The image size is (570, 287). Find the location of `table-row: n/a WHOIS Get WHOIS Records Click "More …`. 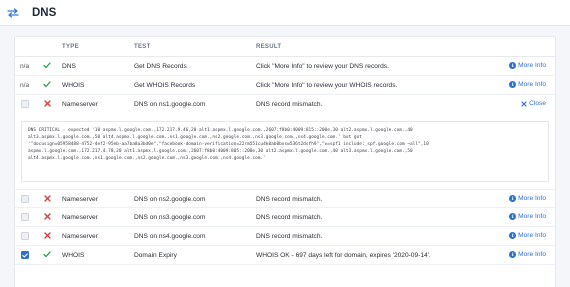

table-row: n/a WHOIS Get WHOIS Records Click "More … is located at coordinates (285, 85).